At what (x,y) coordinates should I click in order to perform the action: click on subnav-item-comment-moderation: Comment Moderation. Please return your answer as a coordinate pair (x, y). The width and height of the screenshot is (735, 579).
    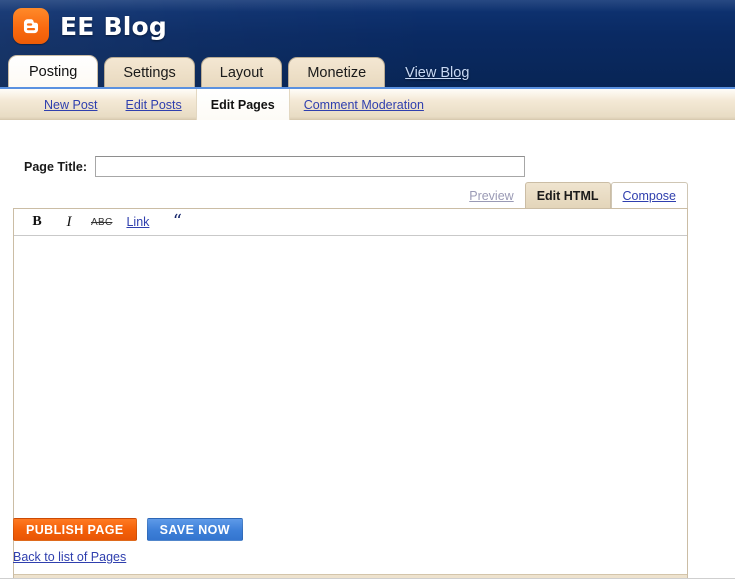
    Looking at the image, I should click on (364, 104).